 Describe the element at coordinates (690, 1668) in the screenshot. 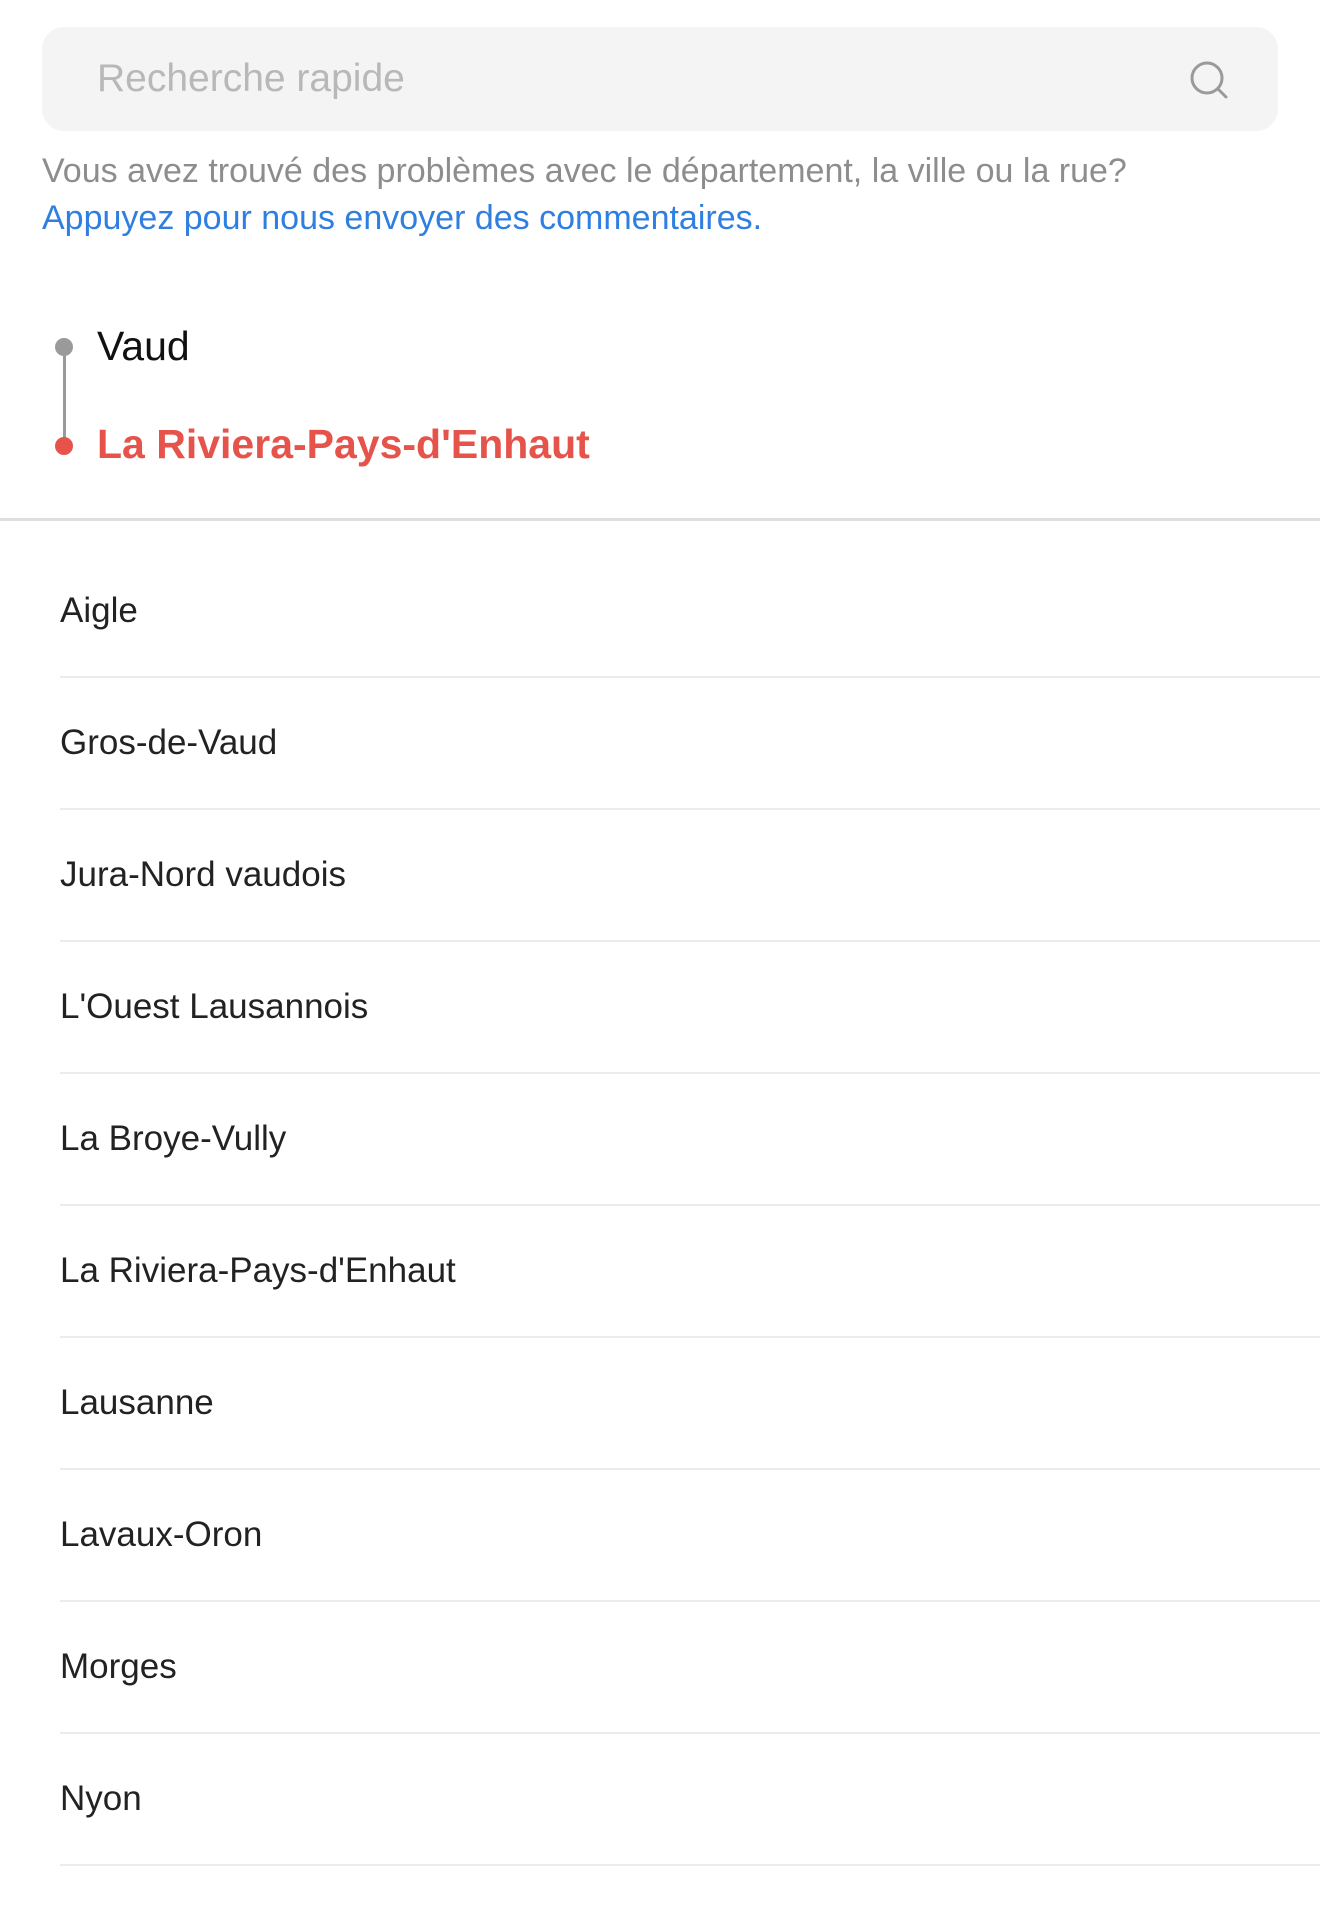

I see `list-item: Morges` at that location.